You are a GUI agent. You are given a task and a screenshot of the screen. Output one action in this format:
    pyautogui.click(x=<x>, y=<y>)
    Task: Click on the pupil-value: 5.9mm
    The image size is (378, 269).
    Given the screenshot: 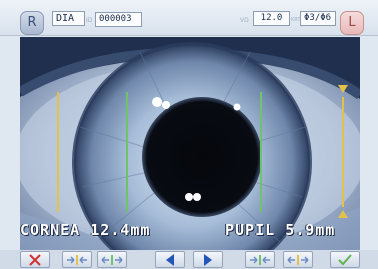 What is the action you would take?
    pyautogui.click(x=310, y=230)
    